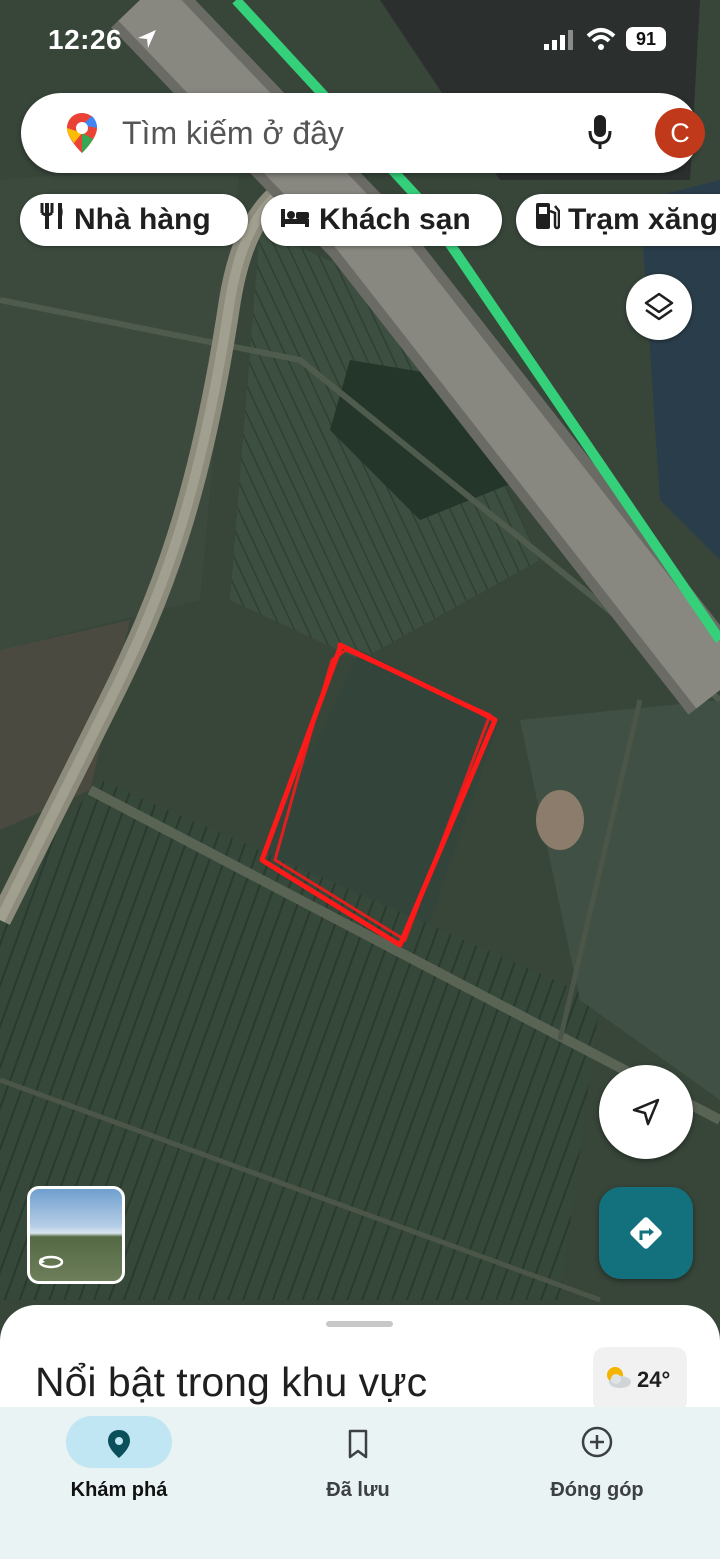  I want to click on wifi-icon, so click(601, 41).